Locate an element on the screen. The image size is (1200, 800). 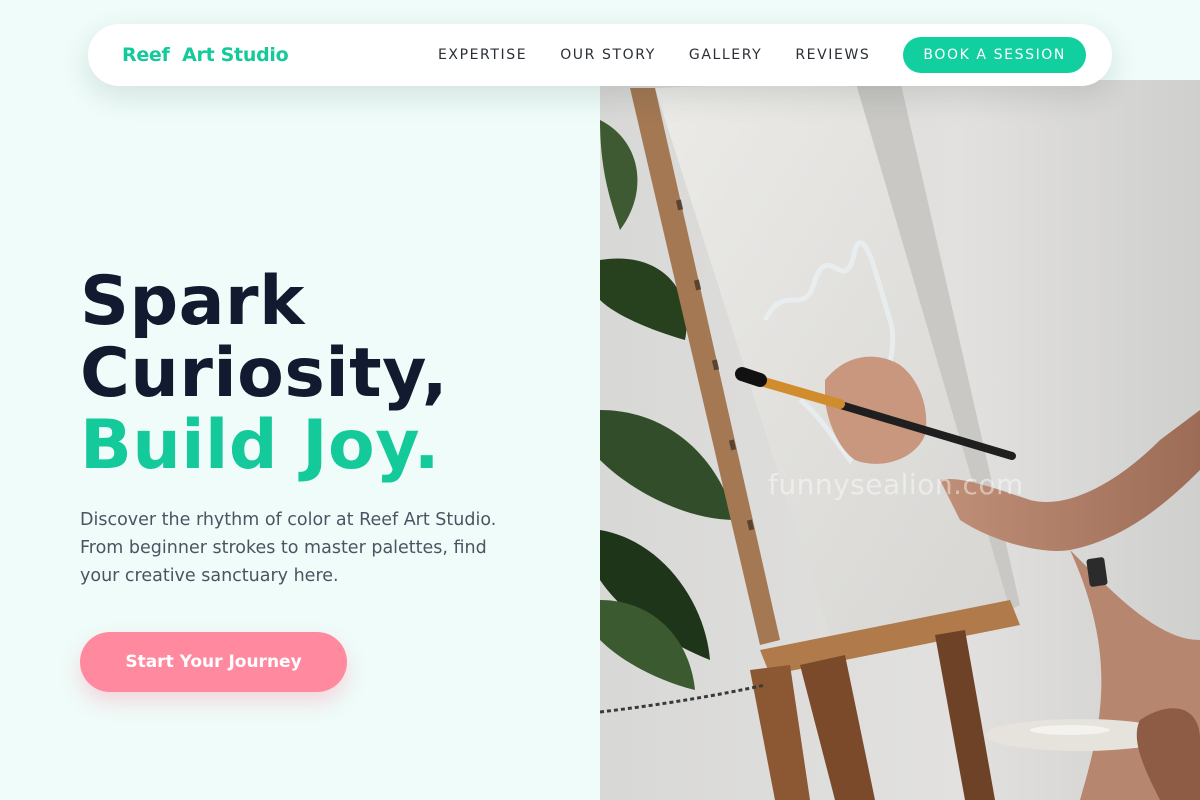
brand-logo-text: Reef Art Studio is located at coordinates (205, 55).